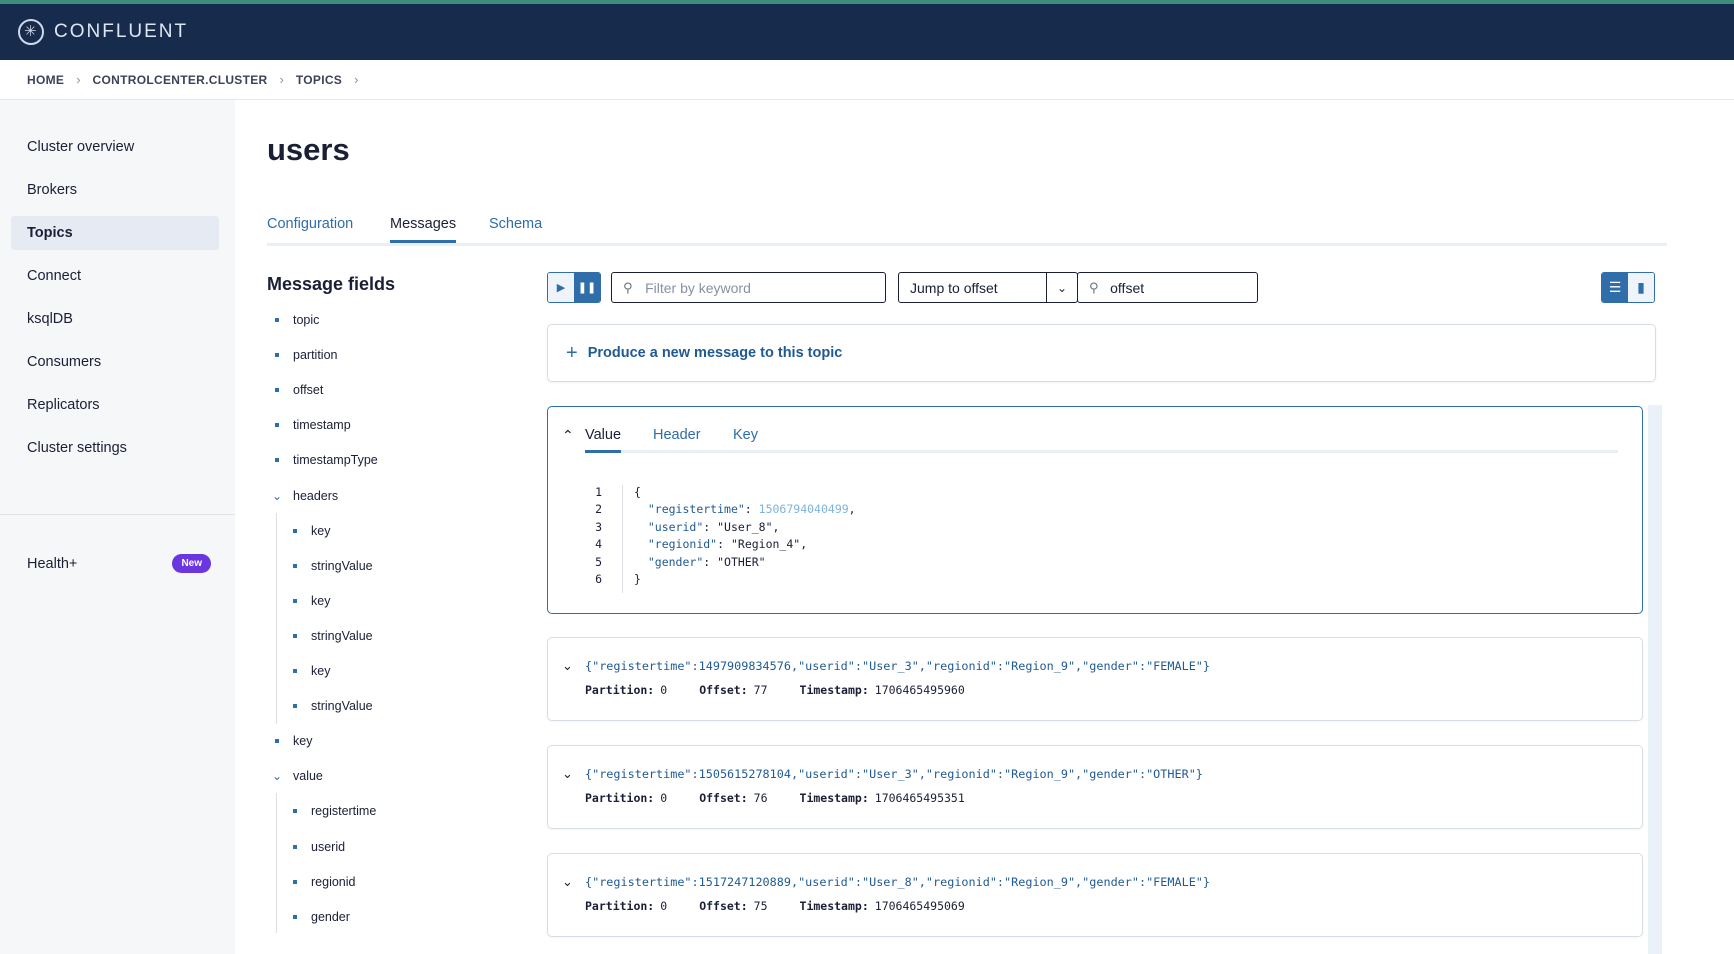 The width and height of the screenshot is (1734, 954). I want to click on jump-to-offset-select: Jump to offset ⌄, so click(988, 287).